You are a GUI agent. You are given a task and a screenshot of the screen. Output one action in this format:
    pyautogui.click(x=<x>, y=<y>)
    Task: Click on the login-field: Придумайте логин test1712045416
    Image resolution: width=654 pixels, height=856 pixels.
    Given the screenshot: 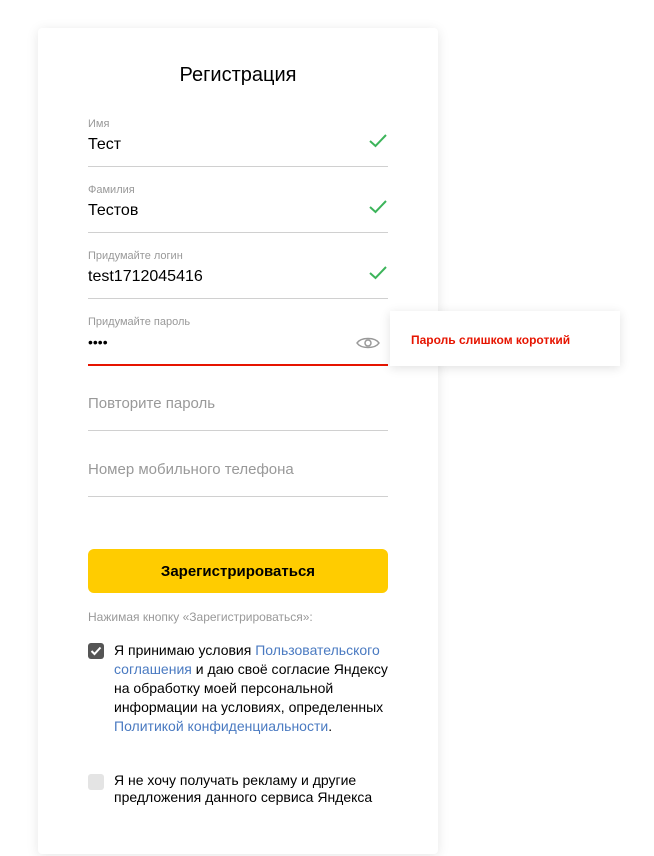 What is the action you would take?
    pyautogui.click(x=238, y=274)
    